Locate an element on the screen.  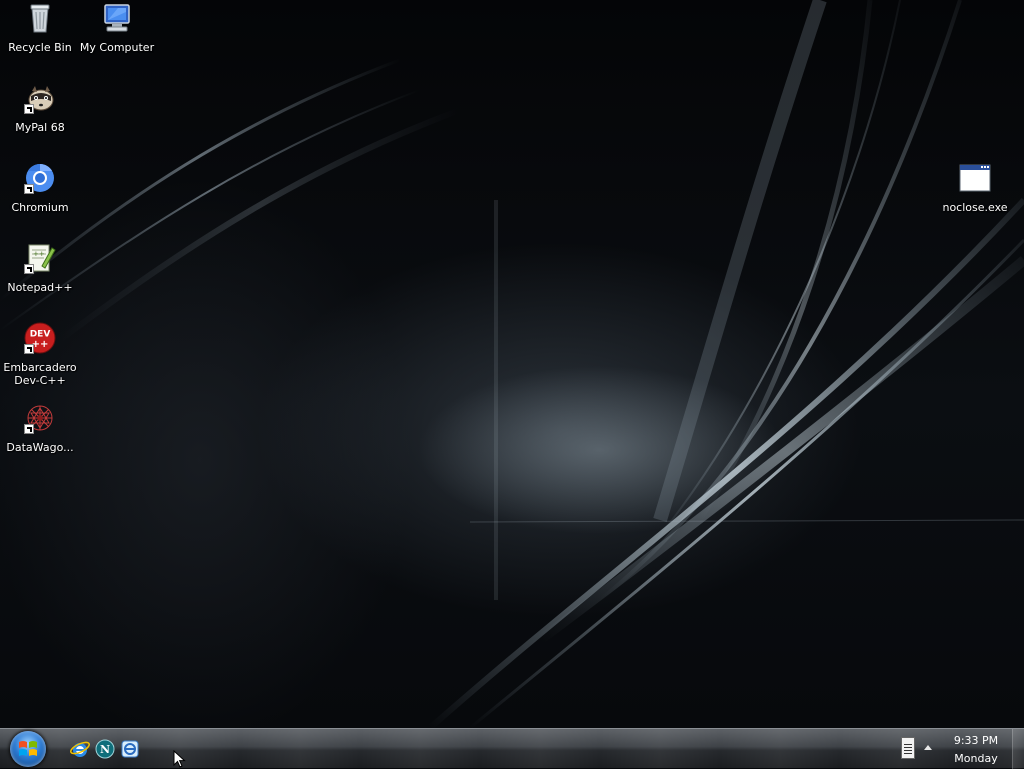
desktop-icon-devcpp: DEV ++ Embarcadero Dev-C++ is located at coordinates (40, 354).